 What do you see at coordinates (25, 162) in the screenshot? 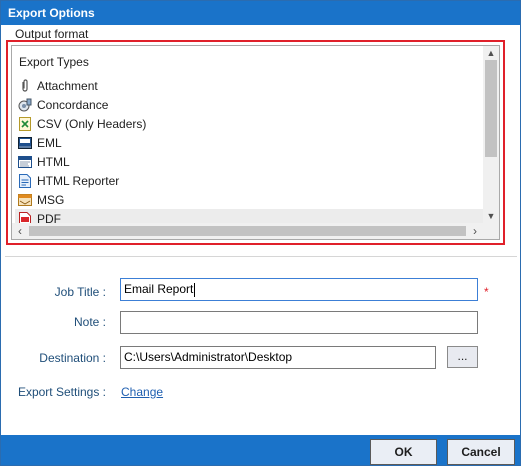
I see `html-icon` at bounding box center [25, 162].